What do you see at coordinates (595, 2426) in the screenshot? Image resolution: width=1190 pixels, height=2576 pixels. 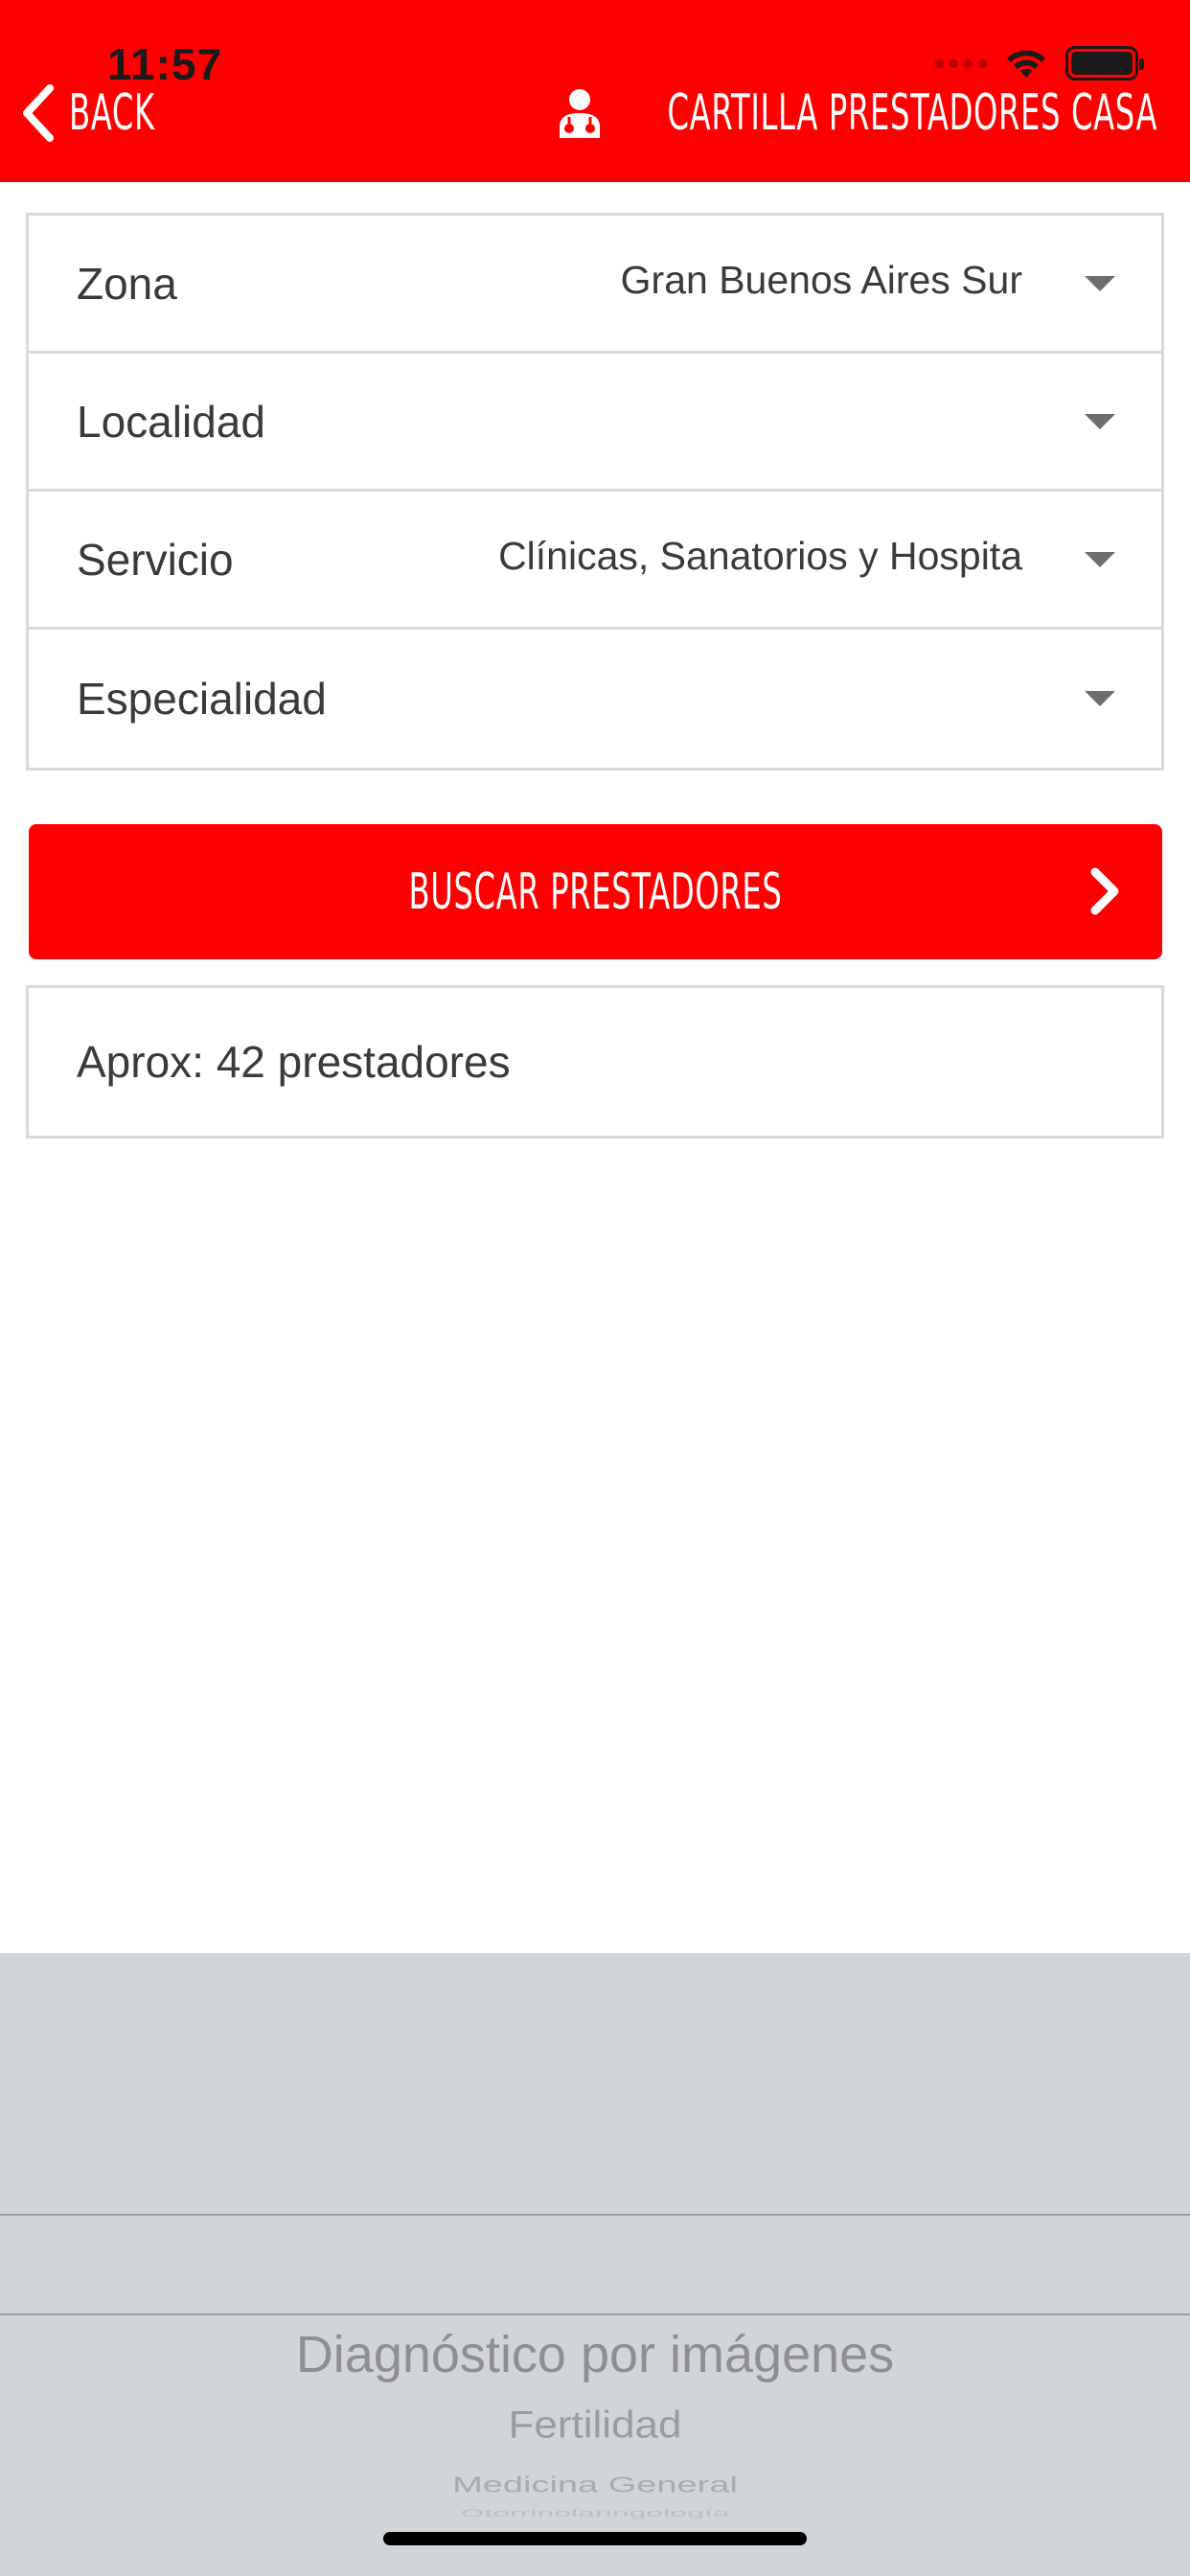 I see `picker-item: Fertilidad` at bounding box center [595, 2426].